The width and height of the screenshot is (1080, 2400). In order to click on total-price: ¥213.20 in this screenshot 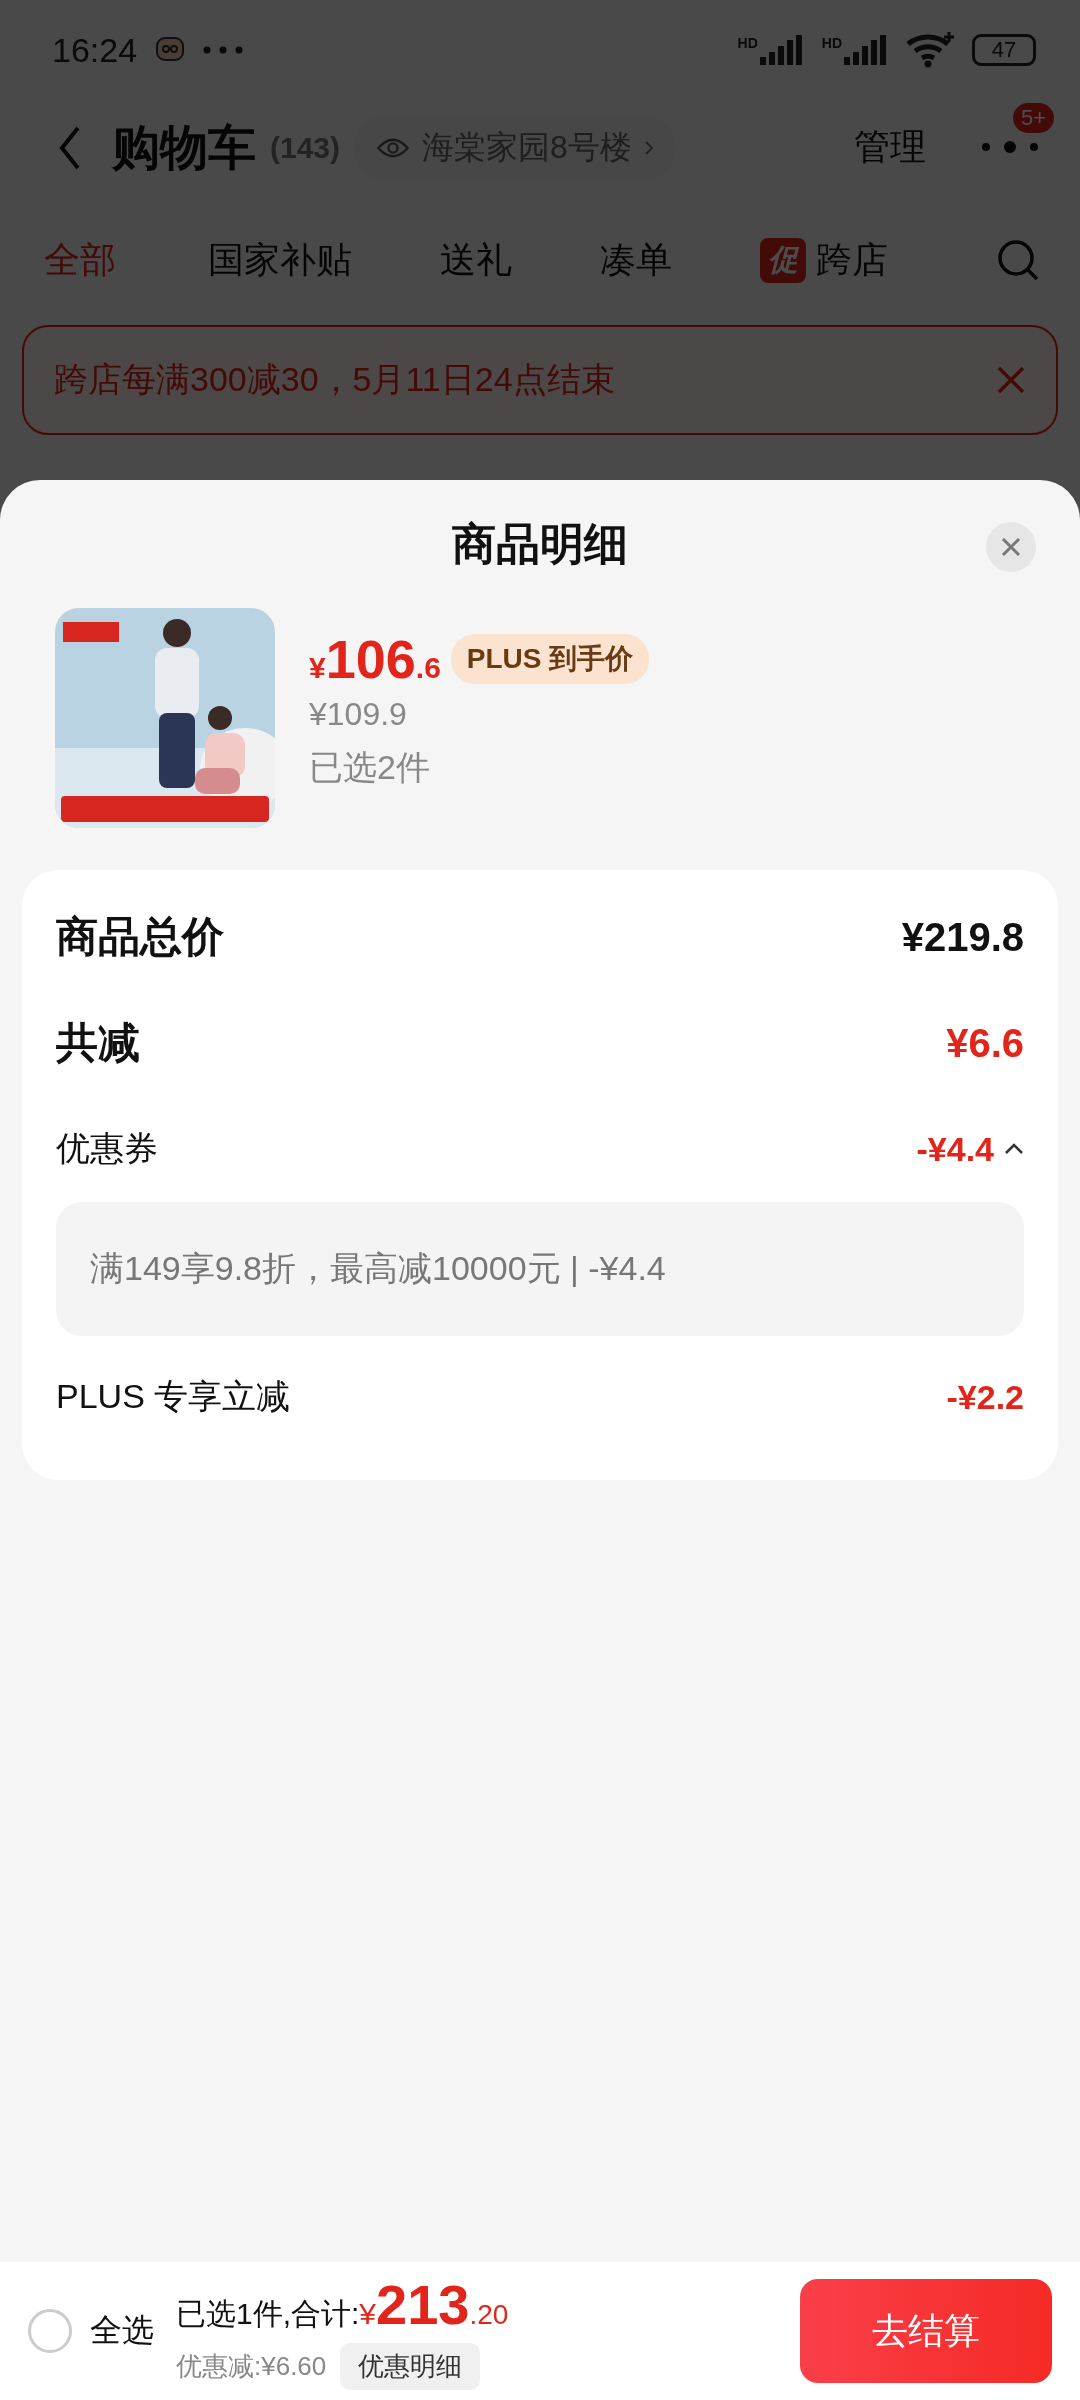, I will do `click(434, 2304)`.